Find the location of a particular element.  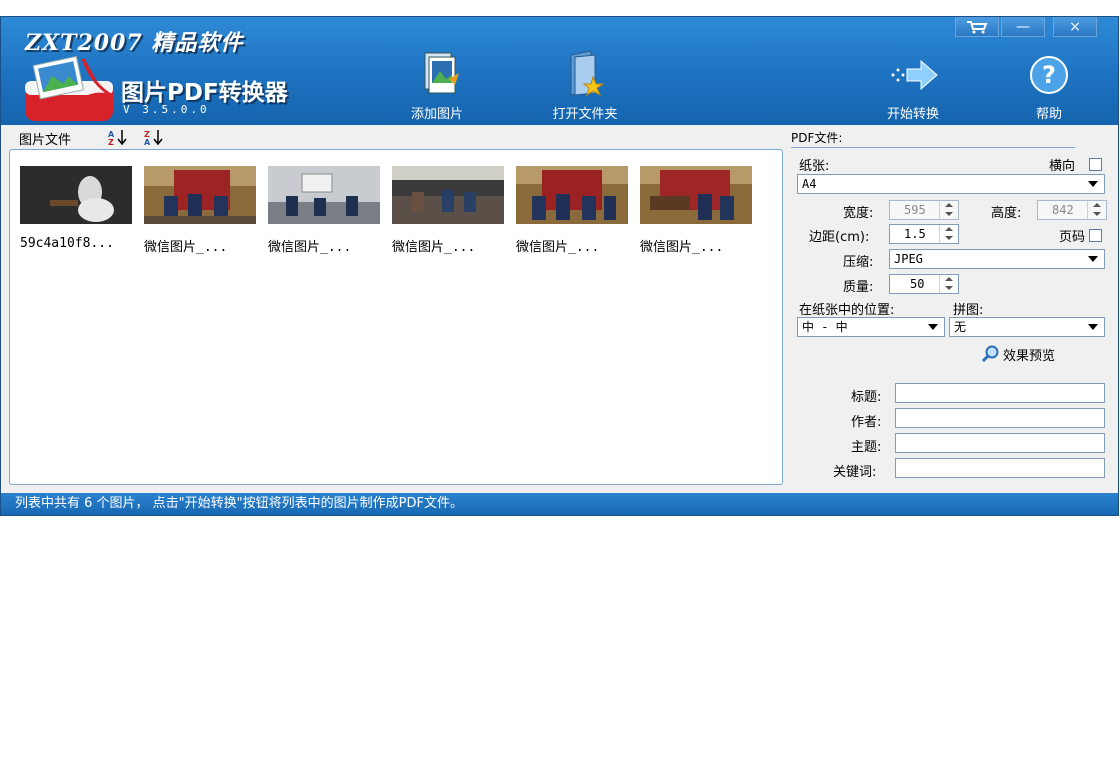

author-input is located at coordinates (1000, 418).